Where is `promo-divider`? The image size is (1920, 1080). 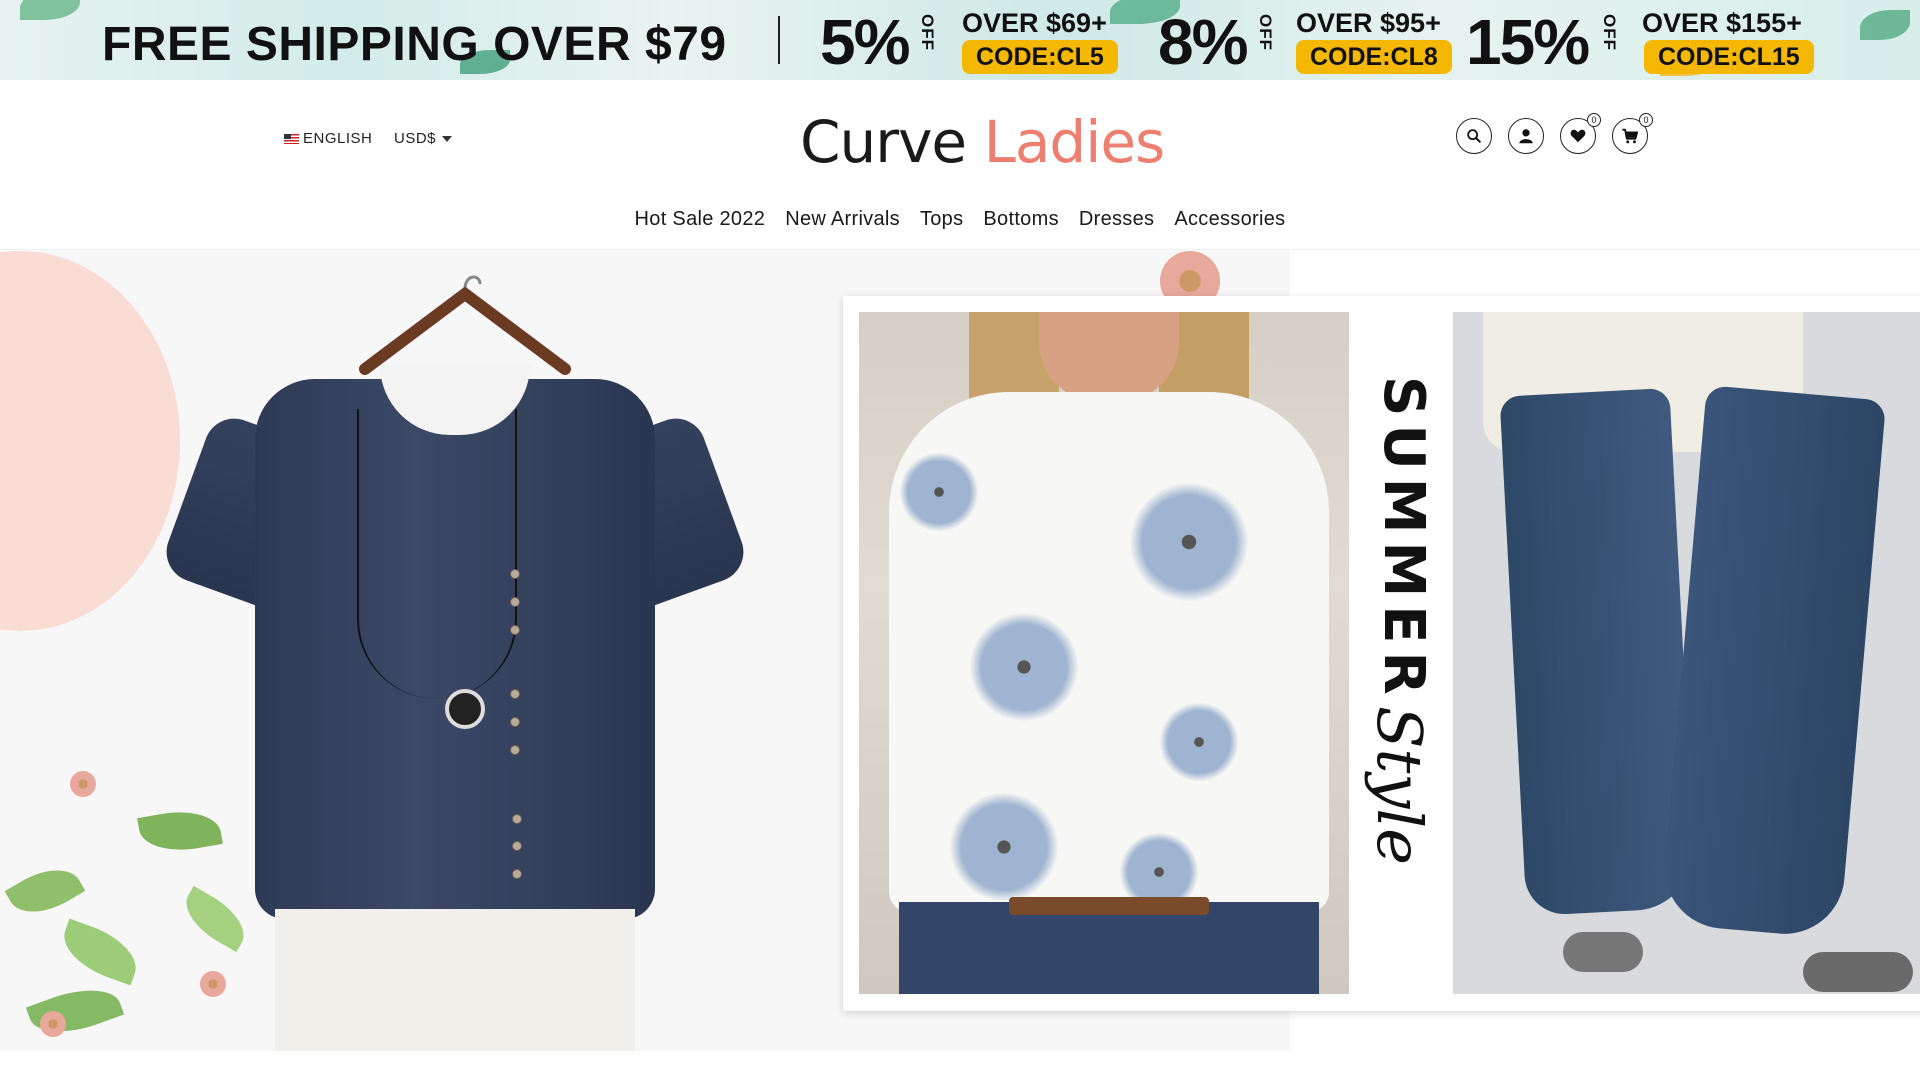
promo-divider is located at coordinates (779, 40).